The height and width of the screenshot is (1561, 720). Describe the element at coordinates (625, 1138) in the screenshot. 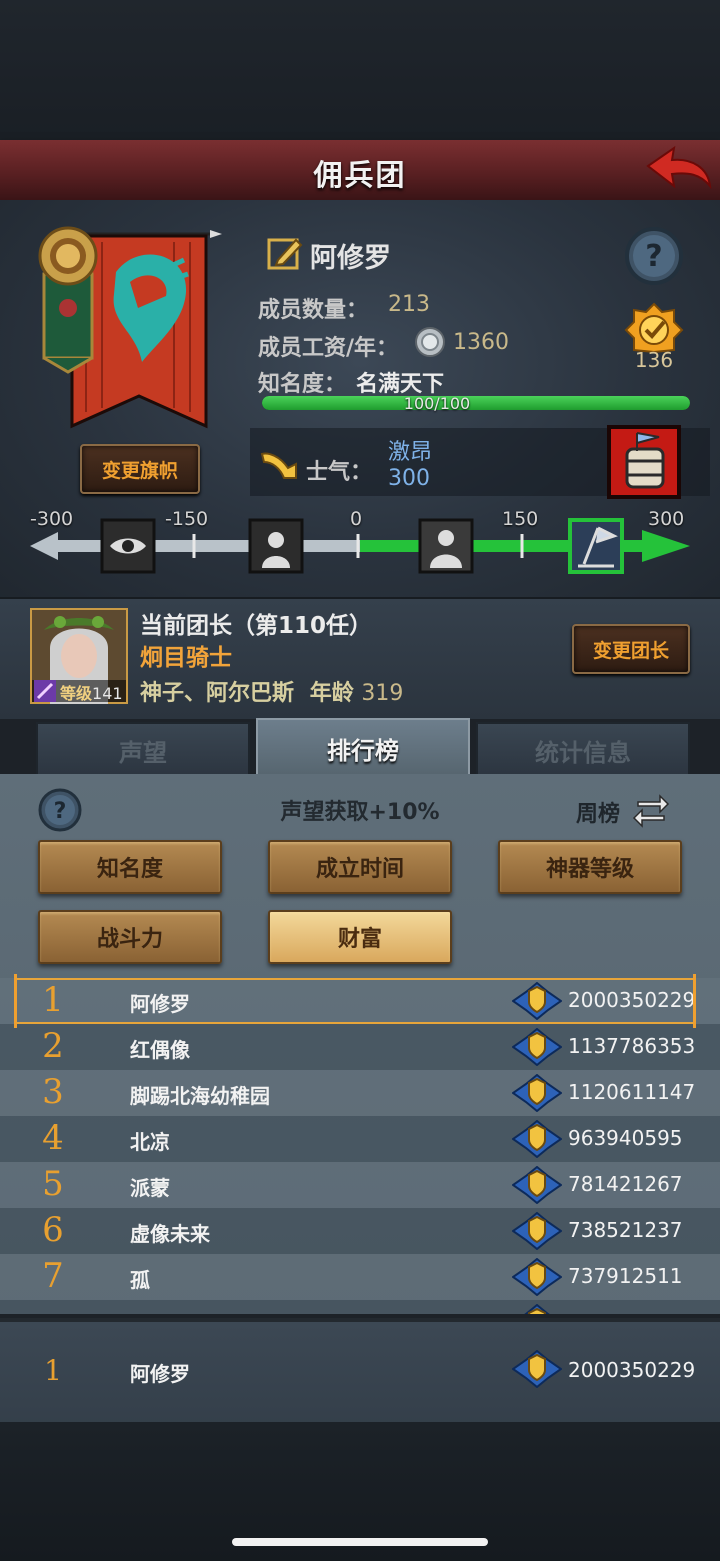

I see `rank-value: 963940595` at that location.